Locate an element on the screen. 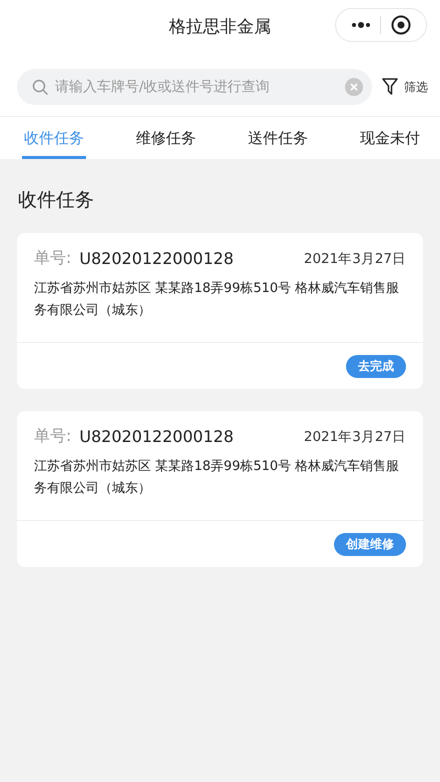 This screenshot has width=440, height=782. page-title: 格拉思非金属 is located at coordinates (220, 27).